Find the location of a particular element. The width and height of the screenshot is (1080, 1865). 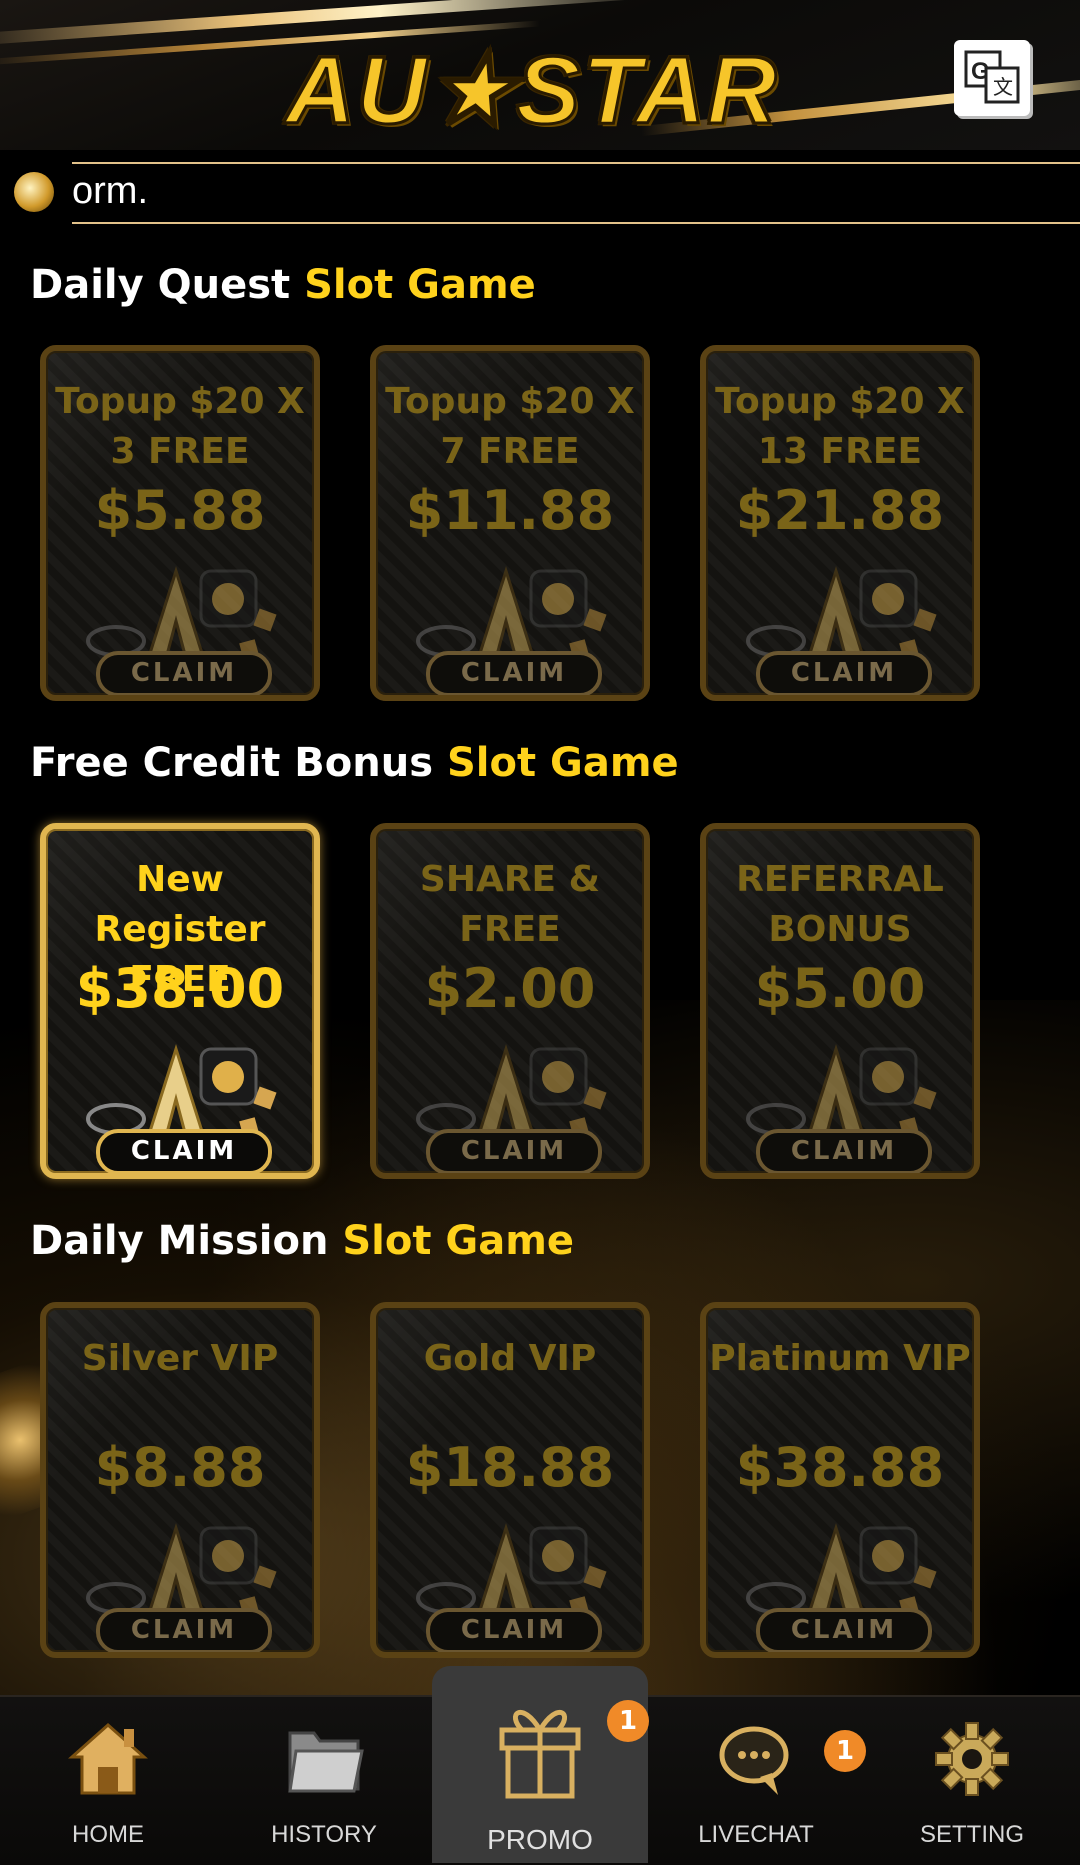

card-title: Platinum VIP is located at coordinates (840, 1358).